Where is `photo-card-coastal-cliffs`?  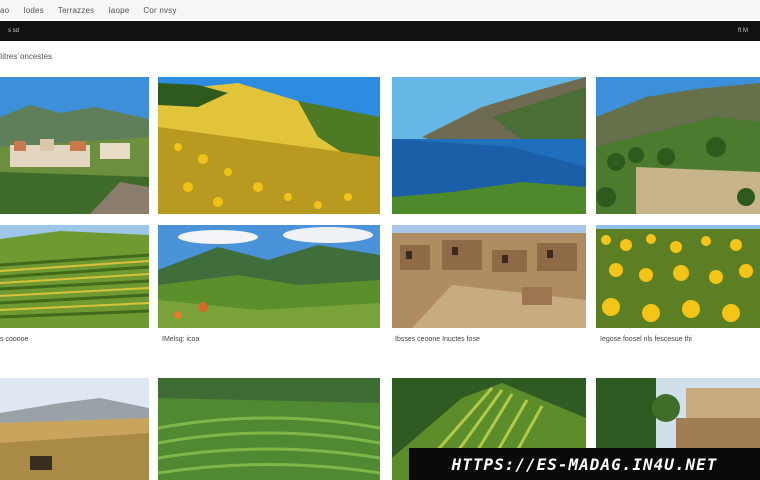 photo-card-coastal-cliffs is located at coordinates (489, 145).